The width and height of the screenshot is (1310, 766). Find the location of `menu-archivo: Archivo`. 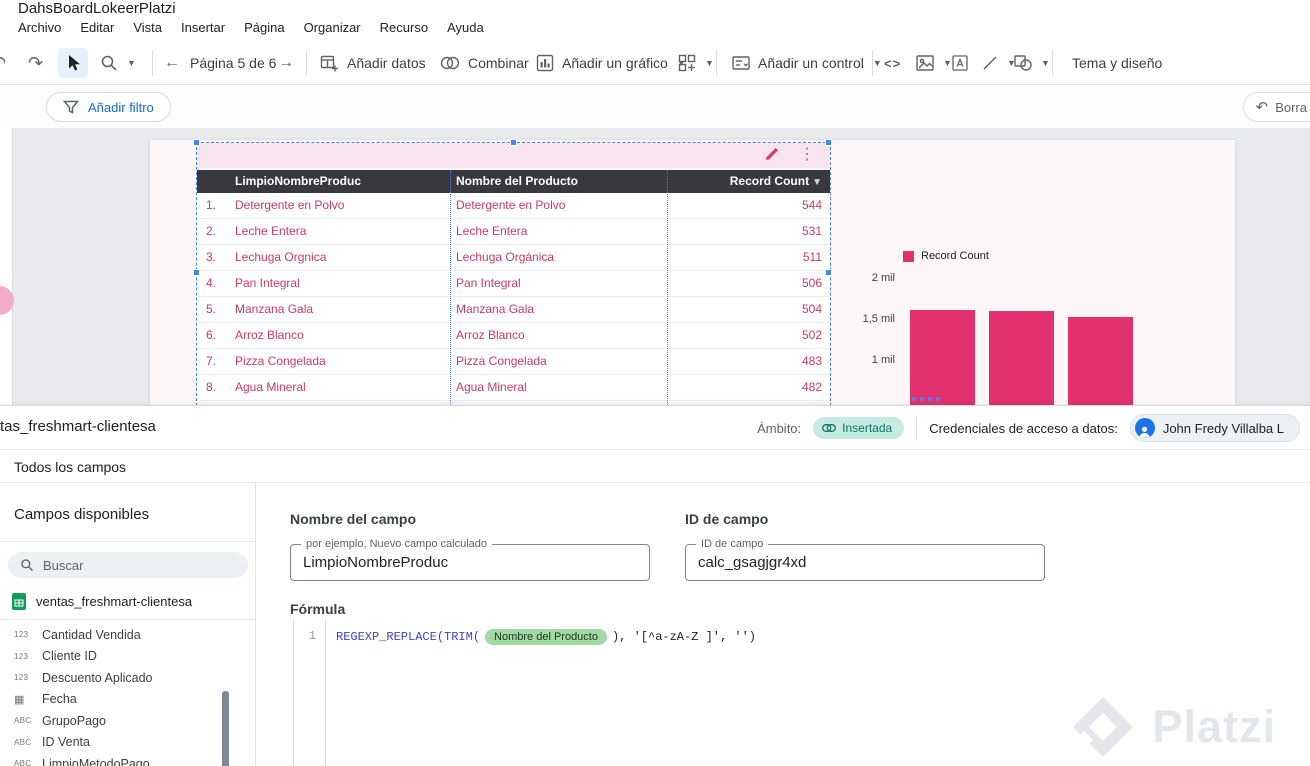

menu-archivo: Archivo is located at coordinates (39, 27).